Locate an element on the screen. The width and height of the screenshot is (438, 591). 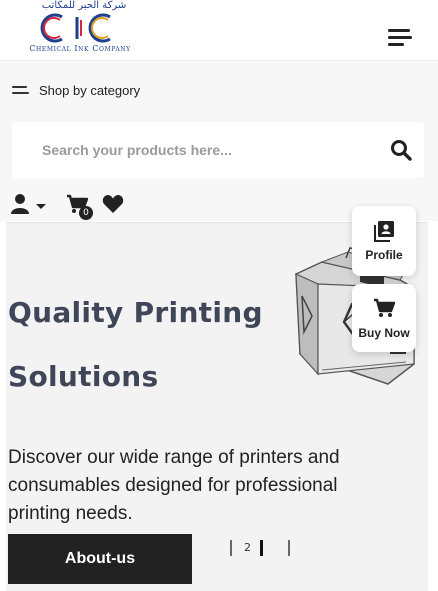
shop-by-category-label: Shop by category is located at coordinates (90, 90).